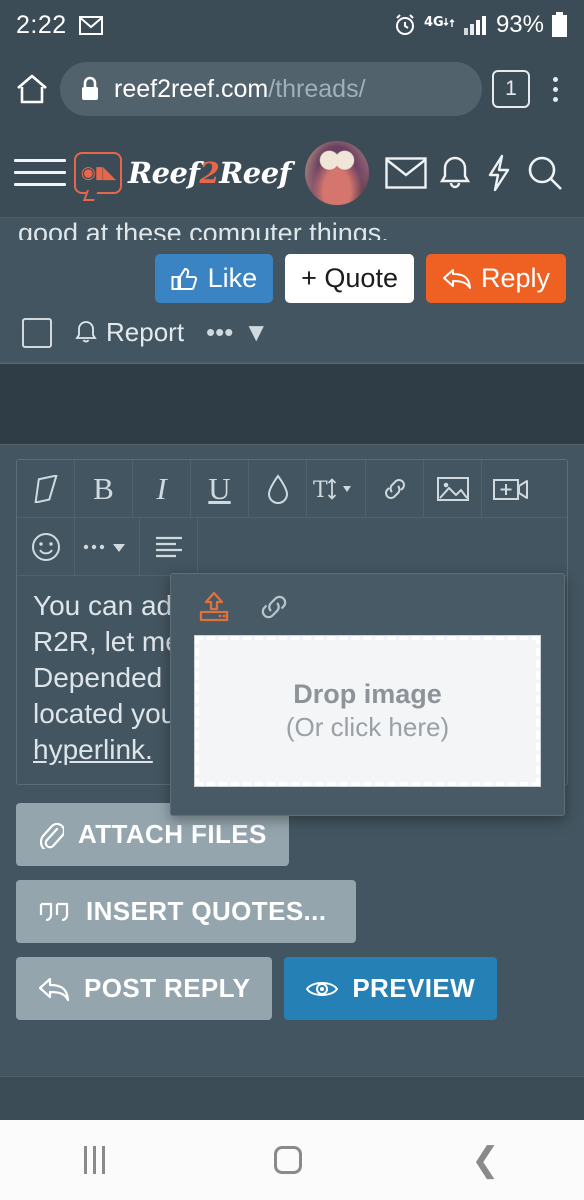 The height and width of the screenshot is (1200, 584). What do you see at coordinates (367, 727) in the screenshot?
I see `dropzone-subtitle: (Or click here)` at bounding box center [367, 727].